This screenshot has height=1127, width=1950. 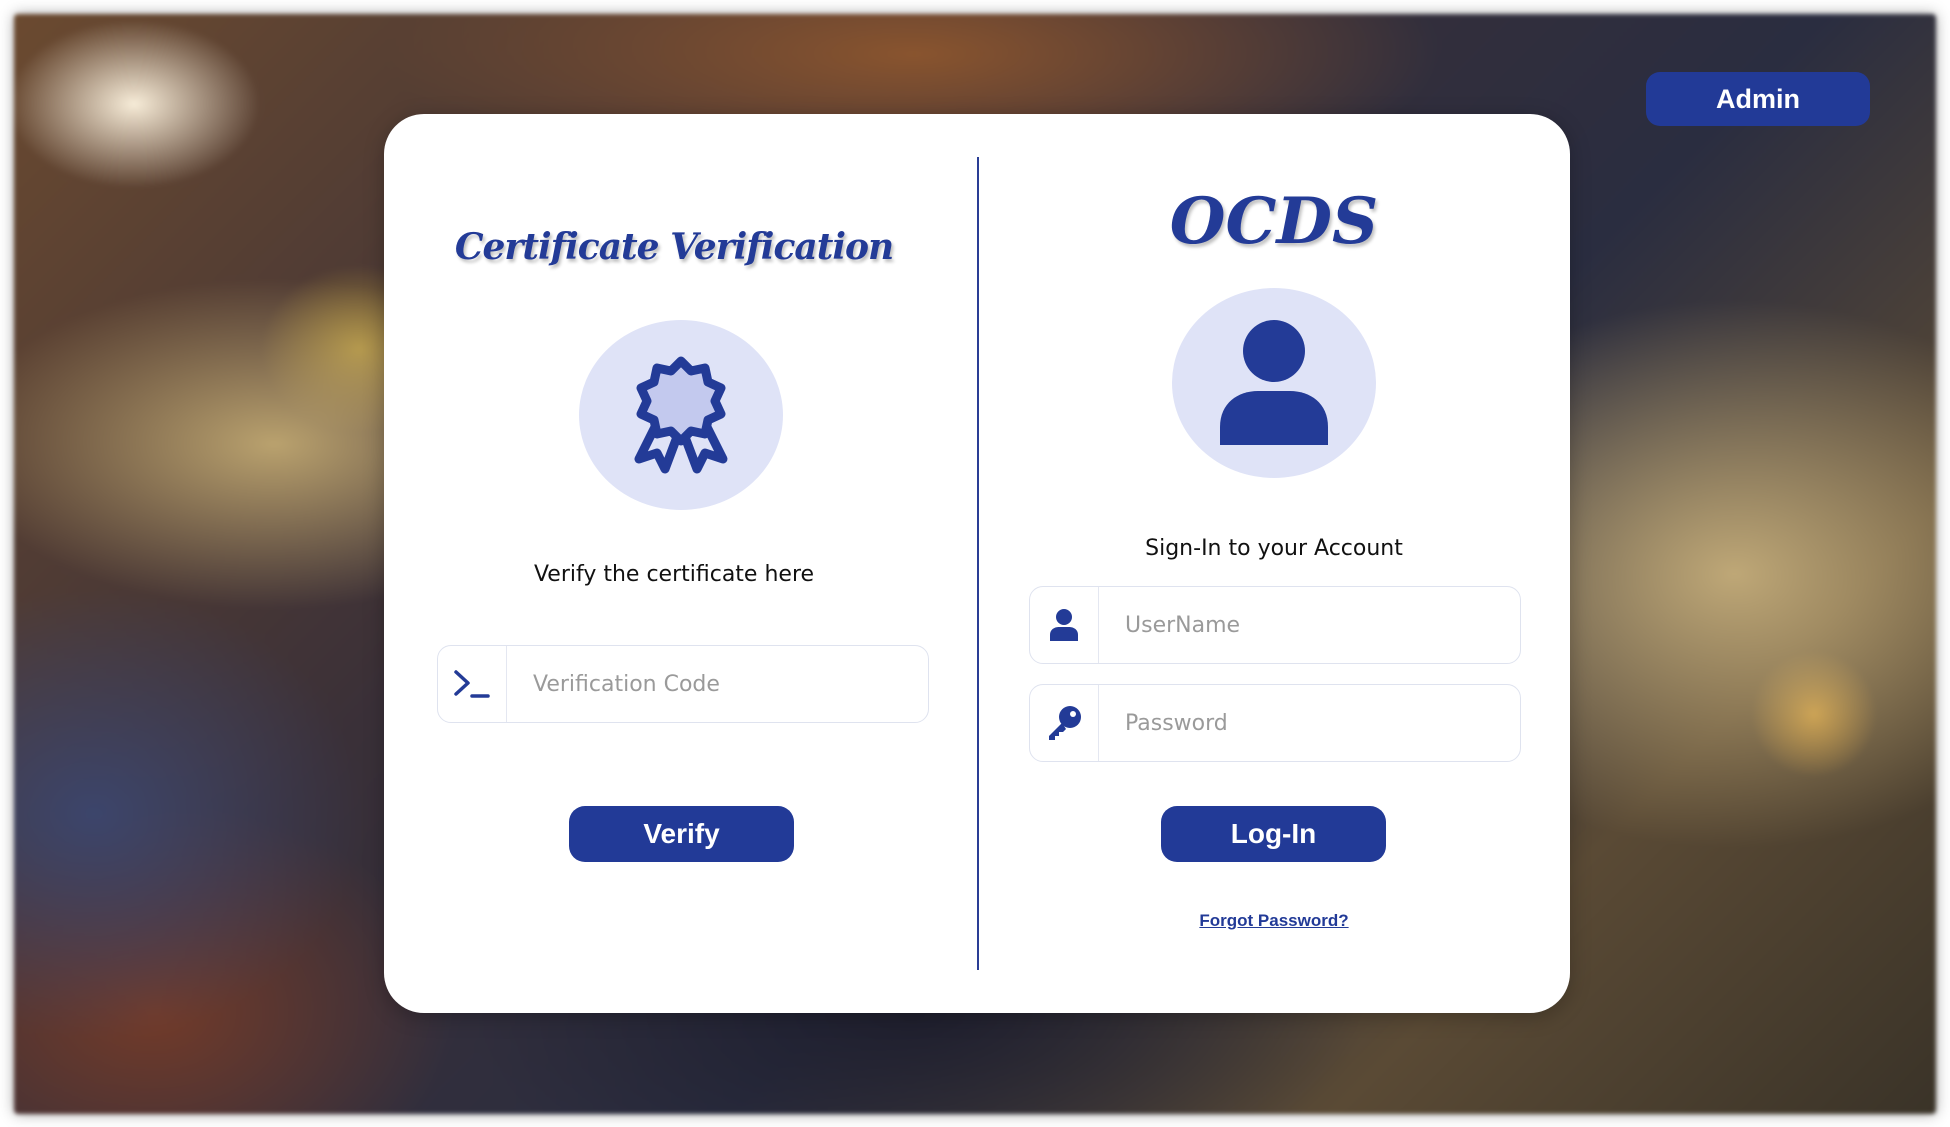 What do you see at coordinates (1309, 625) in the screenshot?
I see `username-input` at bounding box center [1309, 625].